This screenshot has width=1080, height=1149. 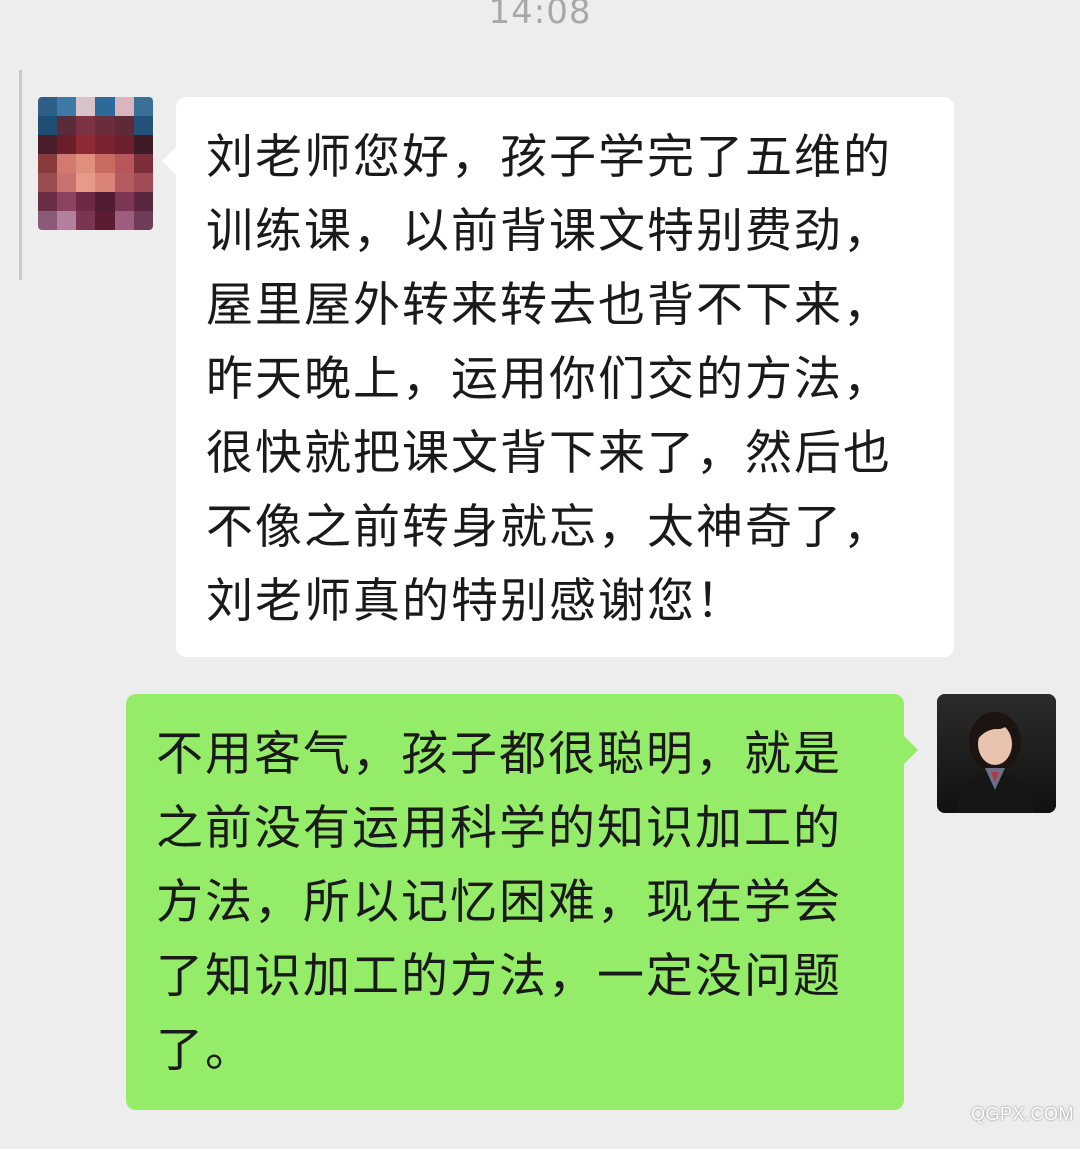 I want to click on self-avatar, so click(x=996, y=753).